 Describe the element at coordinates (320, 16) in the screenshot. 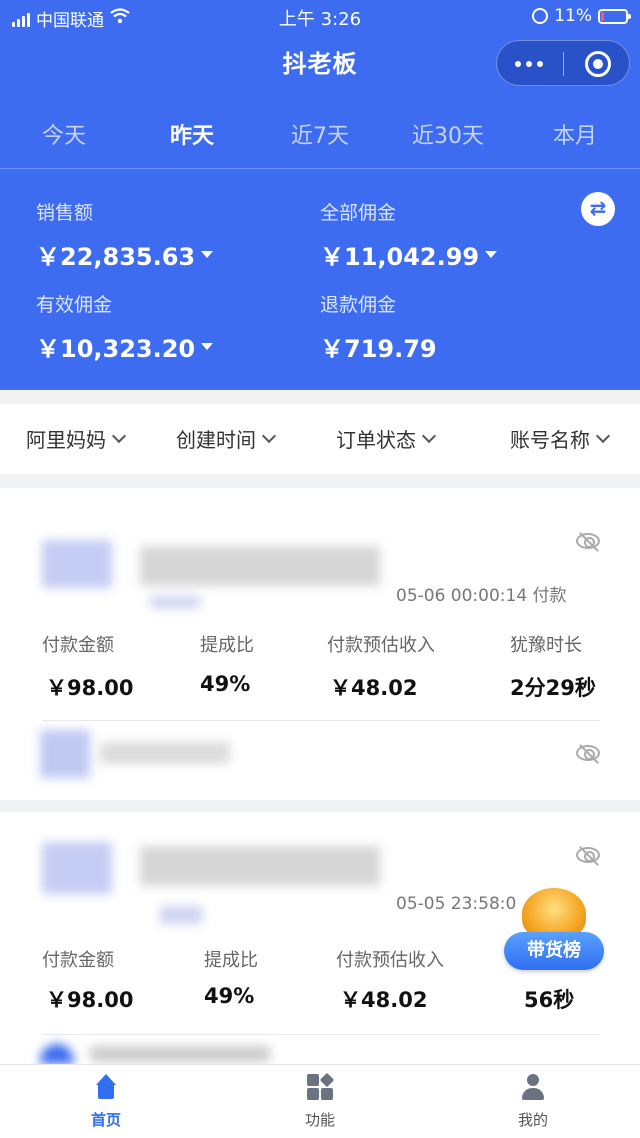

I see `status-bar: 中国联通 上午 3:26 11%` at that location.